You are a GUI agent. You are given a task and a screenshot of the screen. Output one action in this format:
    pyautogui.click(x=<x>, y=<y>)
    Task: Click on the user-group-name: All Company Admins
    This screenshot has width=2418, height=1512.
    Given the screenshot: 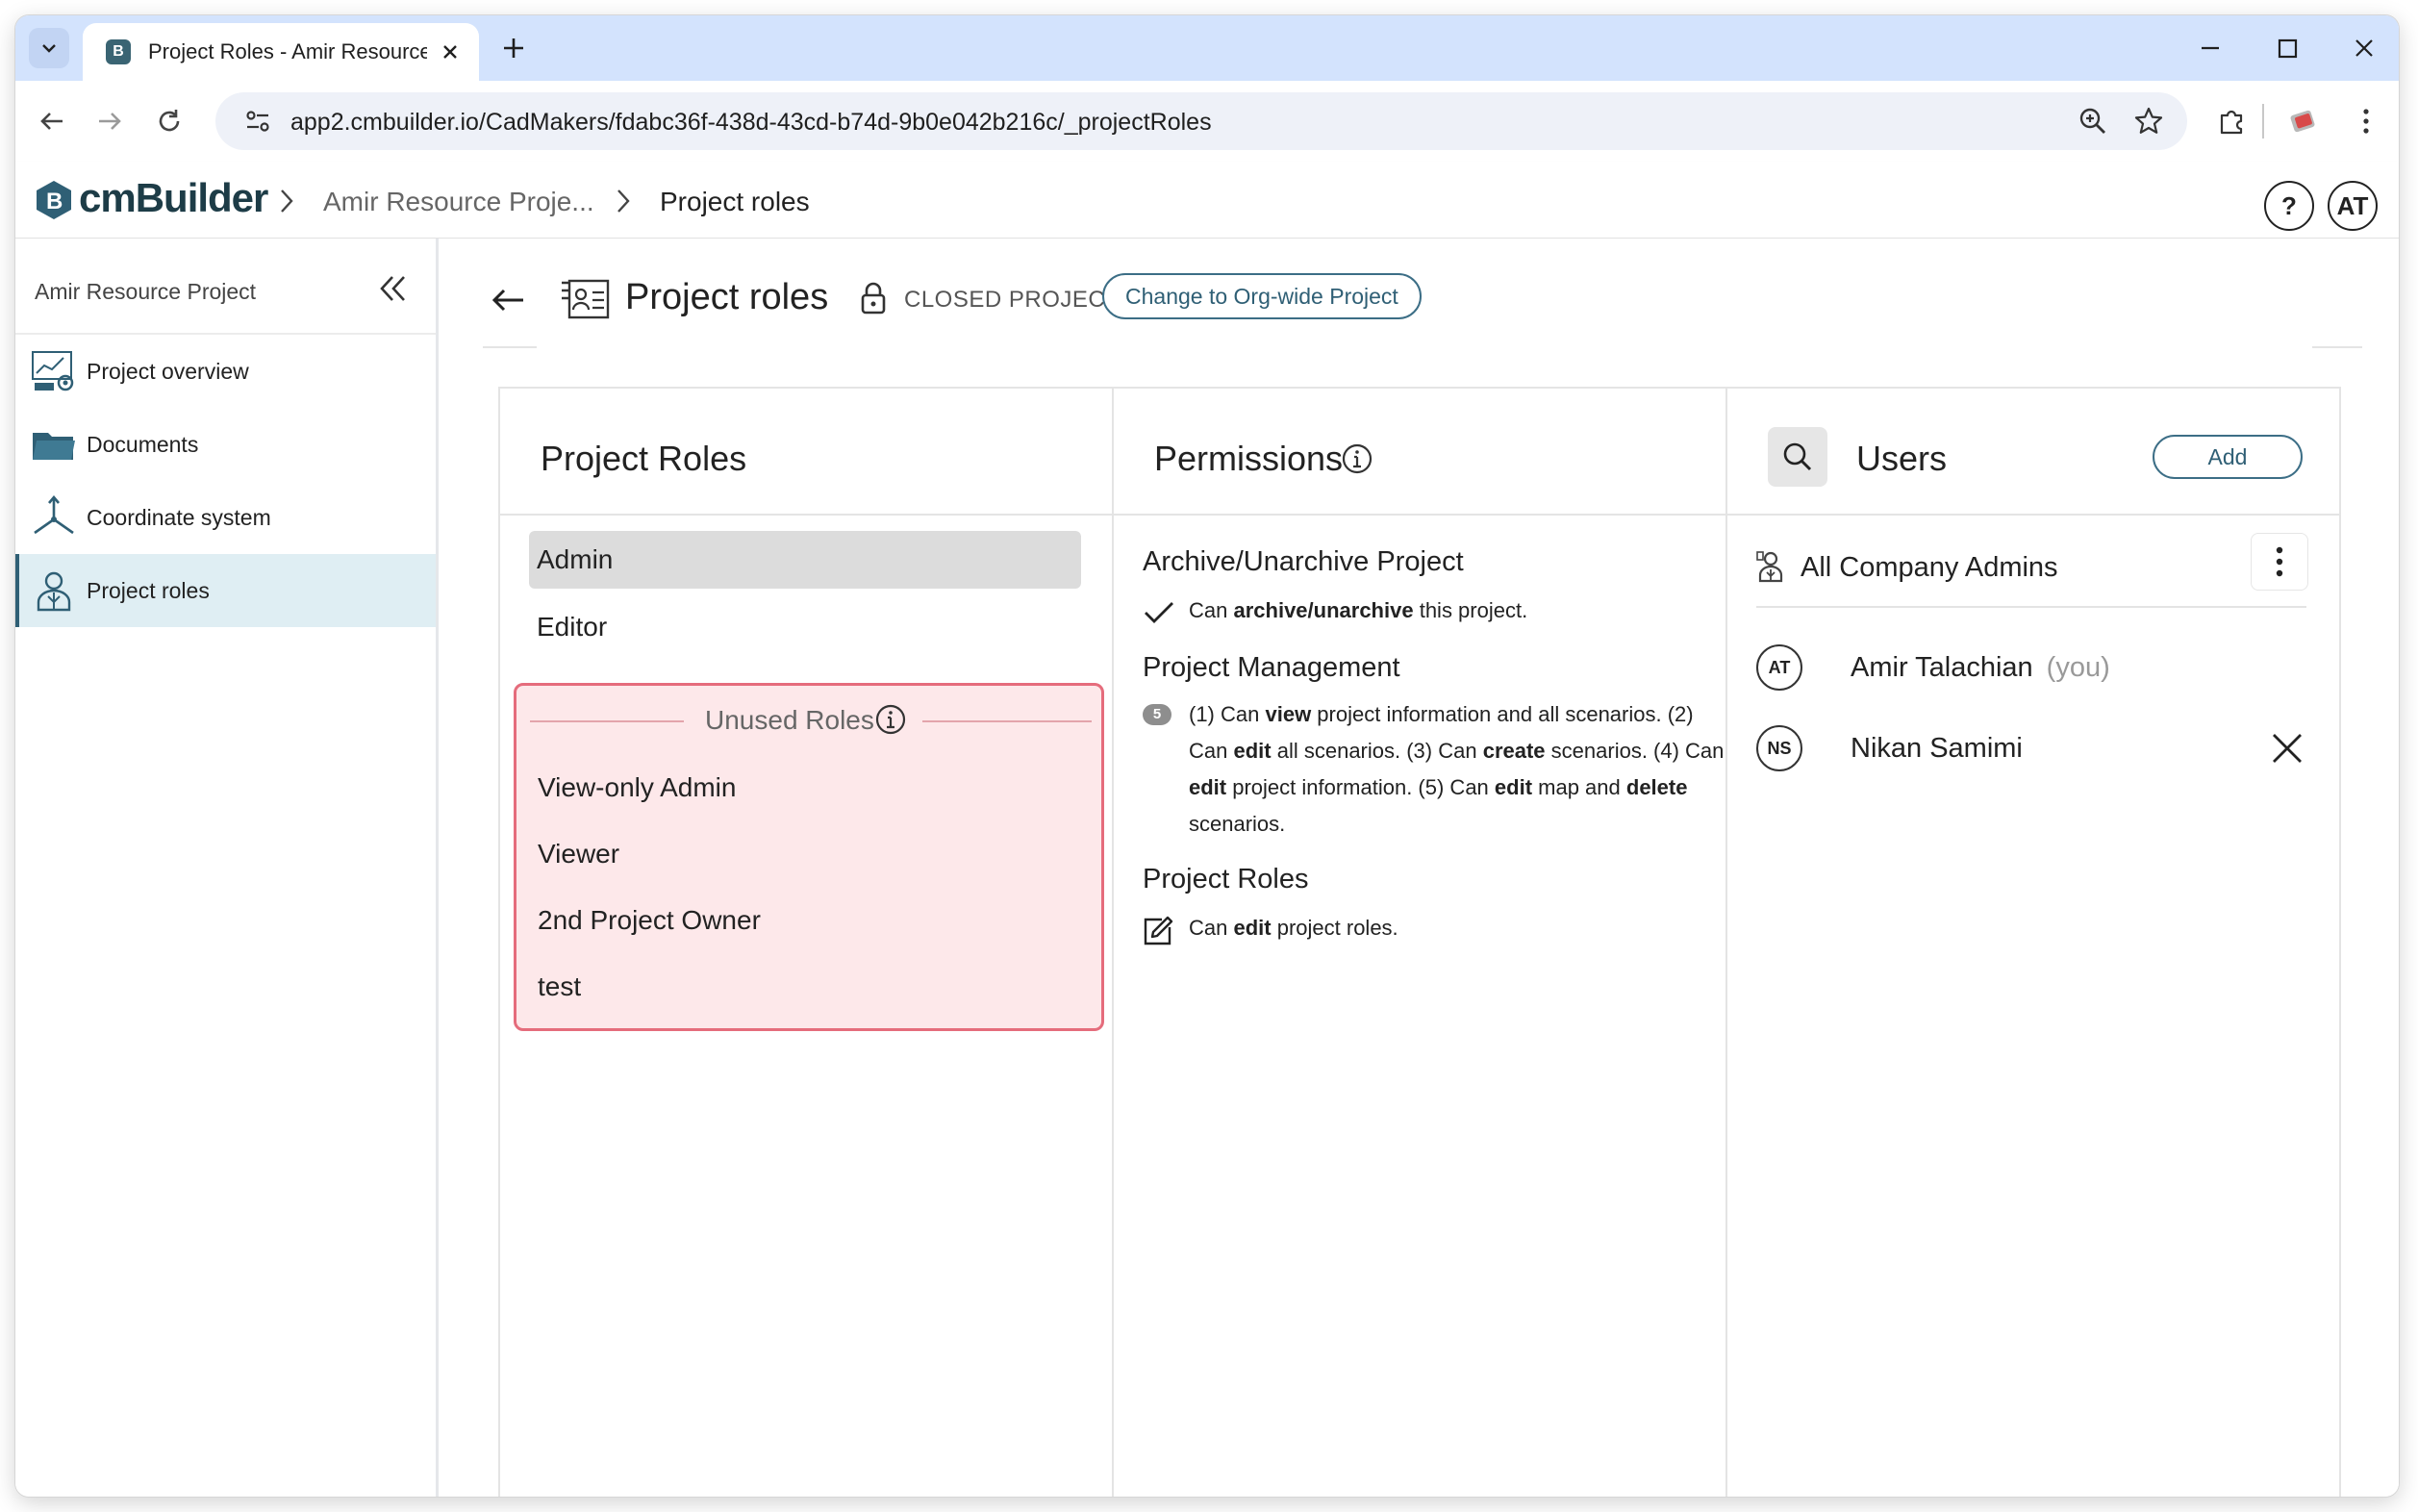 What is the action you would take?
    pyautogui.click(x=1929, y=568)
    